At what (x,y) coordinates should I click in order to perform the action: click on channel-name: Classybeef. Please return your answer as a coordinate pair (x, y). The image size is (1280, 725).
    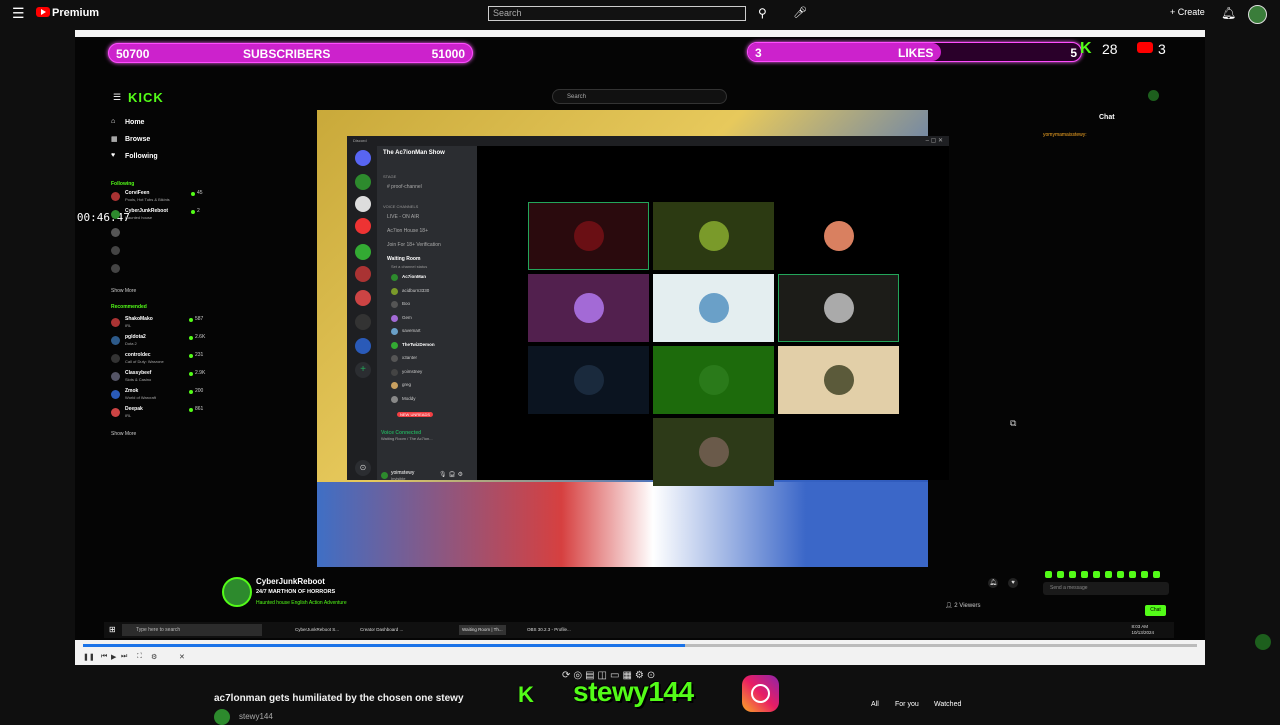
    Looking at the image, I should click on (138, 373).